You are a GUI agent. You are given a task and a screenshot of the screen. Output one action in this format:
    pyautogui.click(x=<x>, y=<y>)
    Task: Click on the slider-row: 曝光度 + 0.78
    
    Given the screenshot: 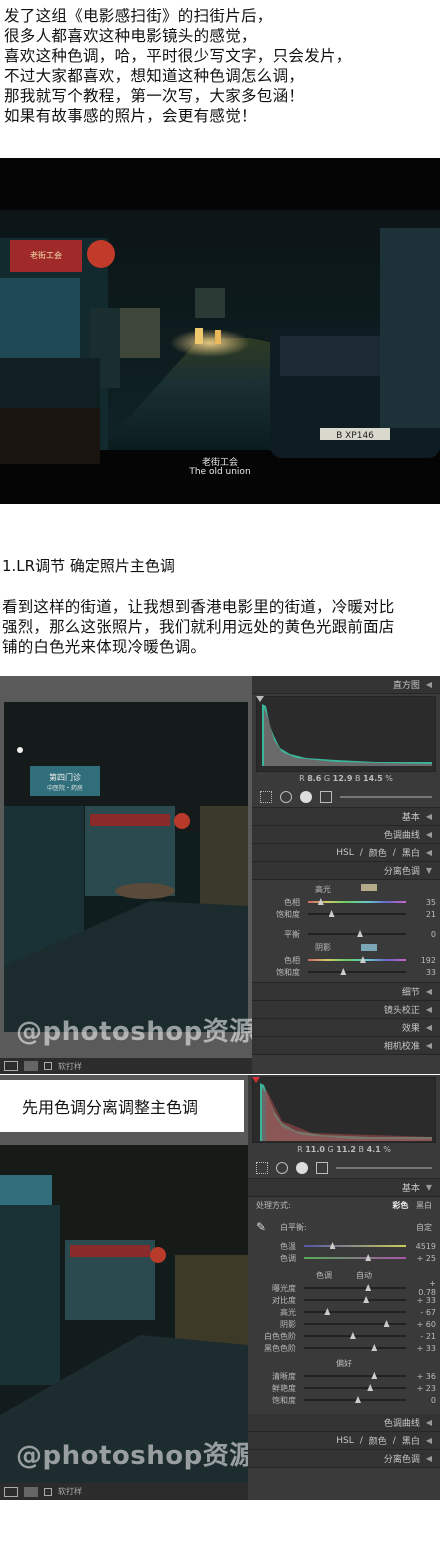 What is the action you would take?
    pyautogui.click(x=344, y=1288)
    